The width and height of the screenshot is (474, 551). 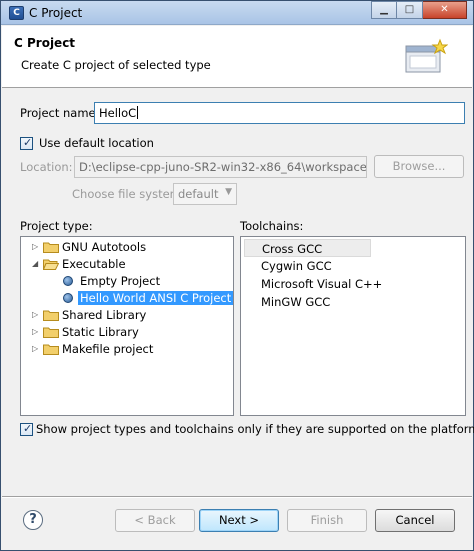 I want to click on button-bar-separator, so click(x=237, y=497).